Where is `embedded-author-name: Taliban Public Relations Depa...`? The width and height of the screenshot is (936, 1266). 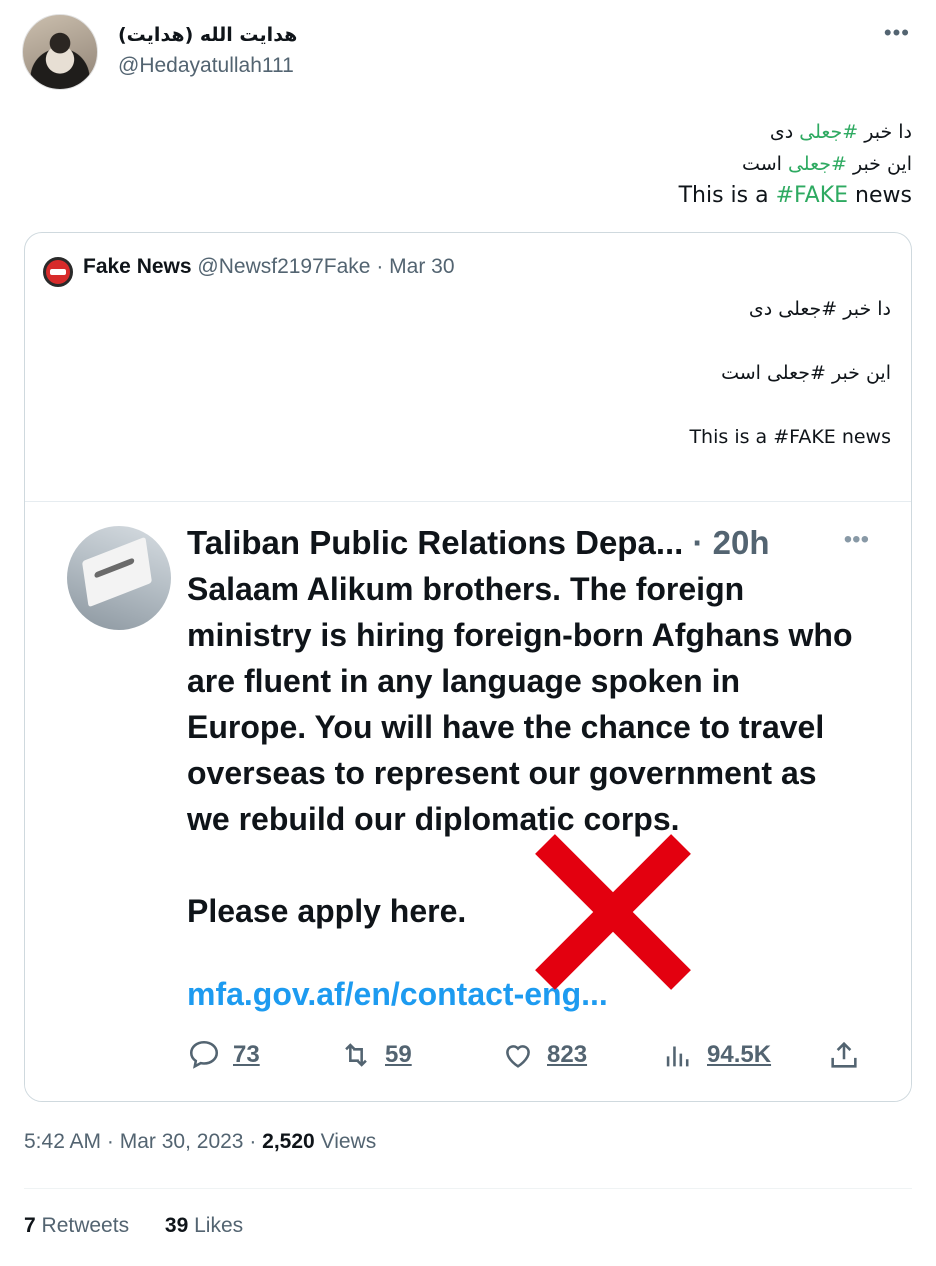
embedded-author-name: Taliban Public Relations Depa... is located at coordinates (435, 542).